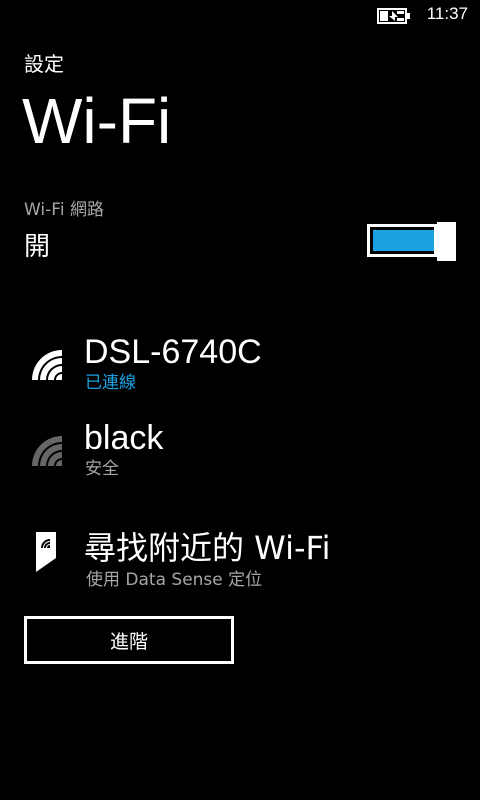 This screenshot has width=480, height=800. What do you see at coordinates (240, 16) in the screenshot?
I see `status-bar: 11:37` at bounding box center [240, 16].